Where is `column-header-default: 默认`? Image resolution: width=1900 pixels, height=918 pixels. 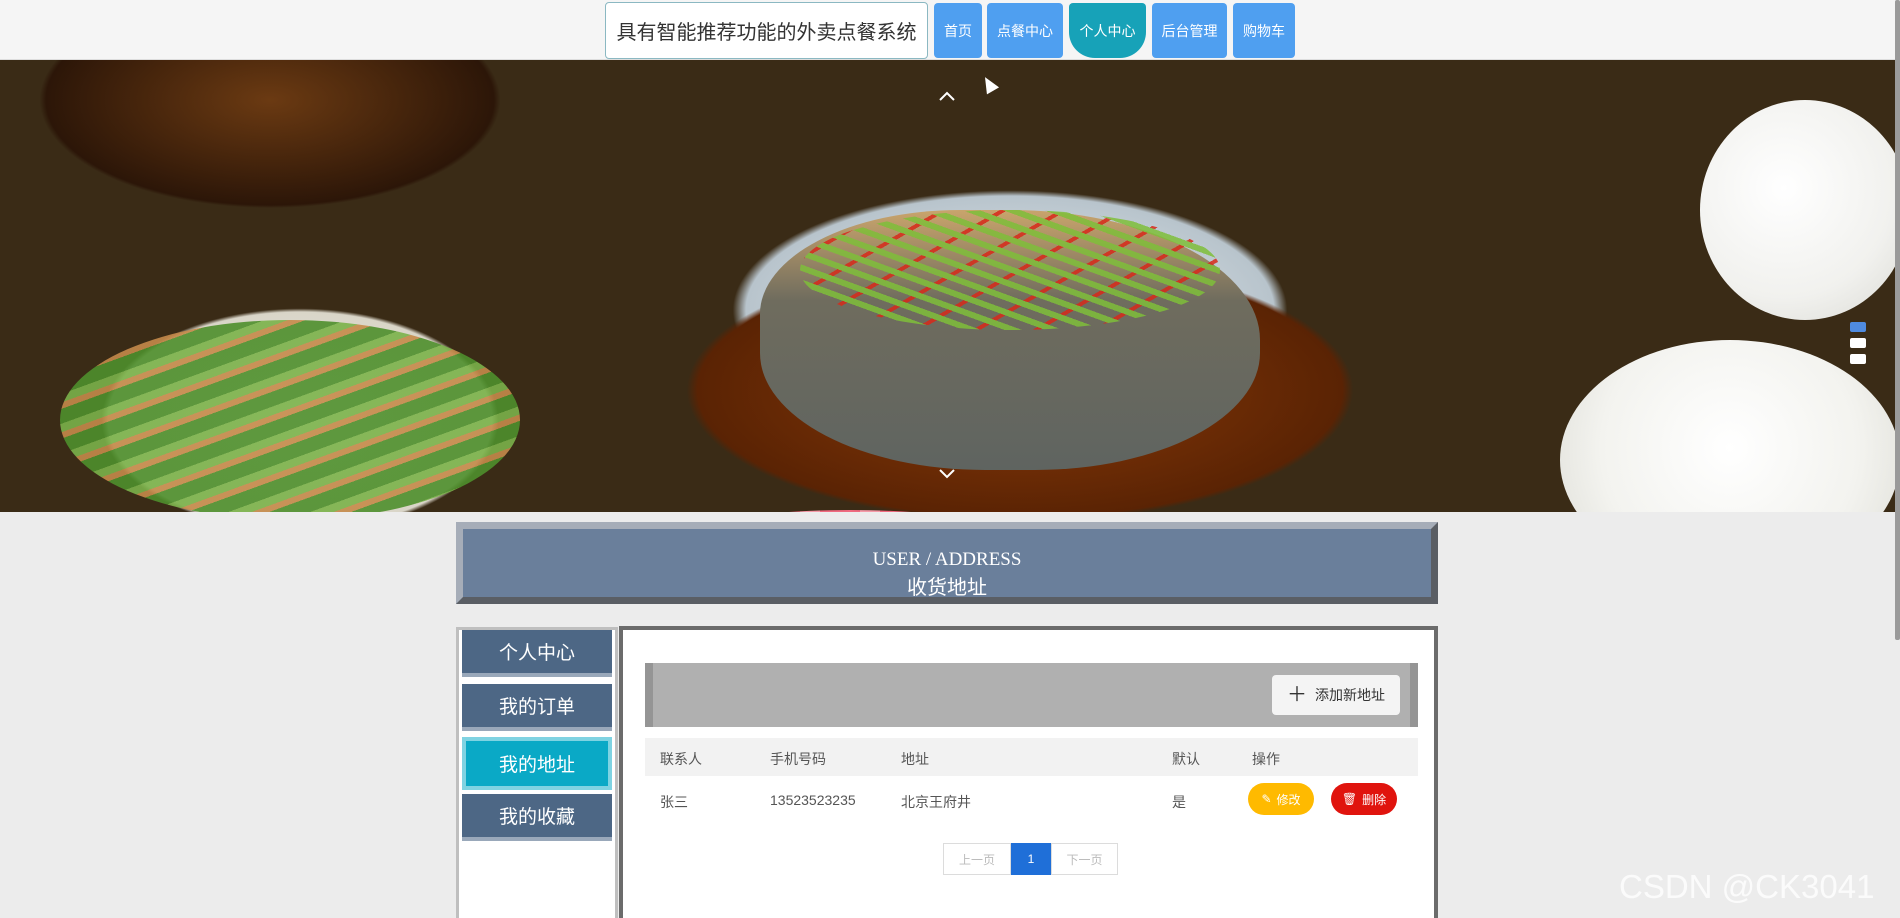 column-header-default: 默认 is located at coordinates (1186, 759).